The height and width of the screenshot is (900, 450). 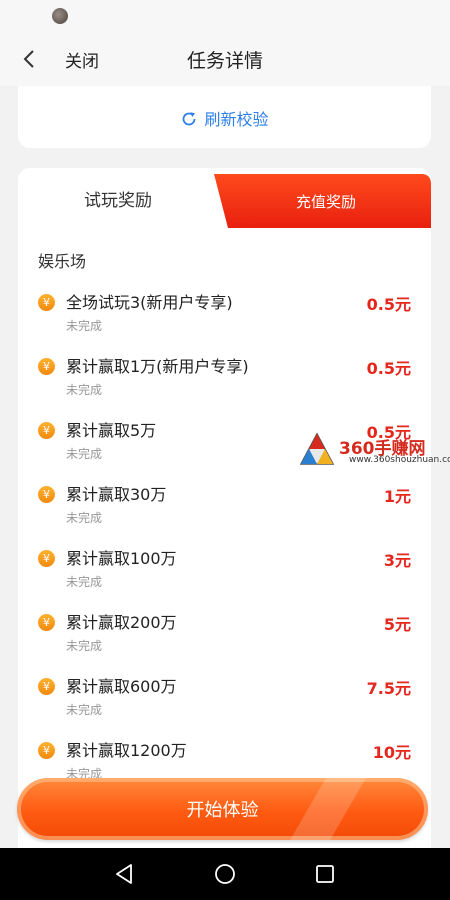 What do you see at coordinates (62, 261) in the screenshot?
I see `section-title: 娱乐场` at bounding box center [62, 261].